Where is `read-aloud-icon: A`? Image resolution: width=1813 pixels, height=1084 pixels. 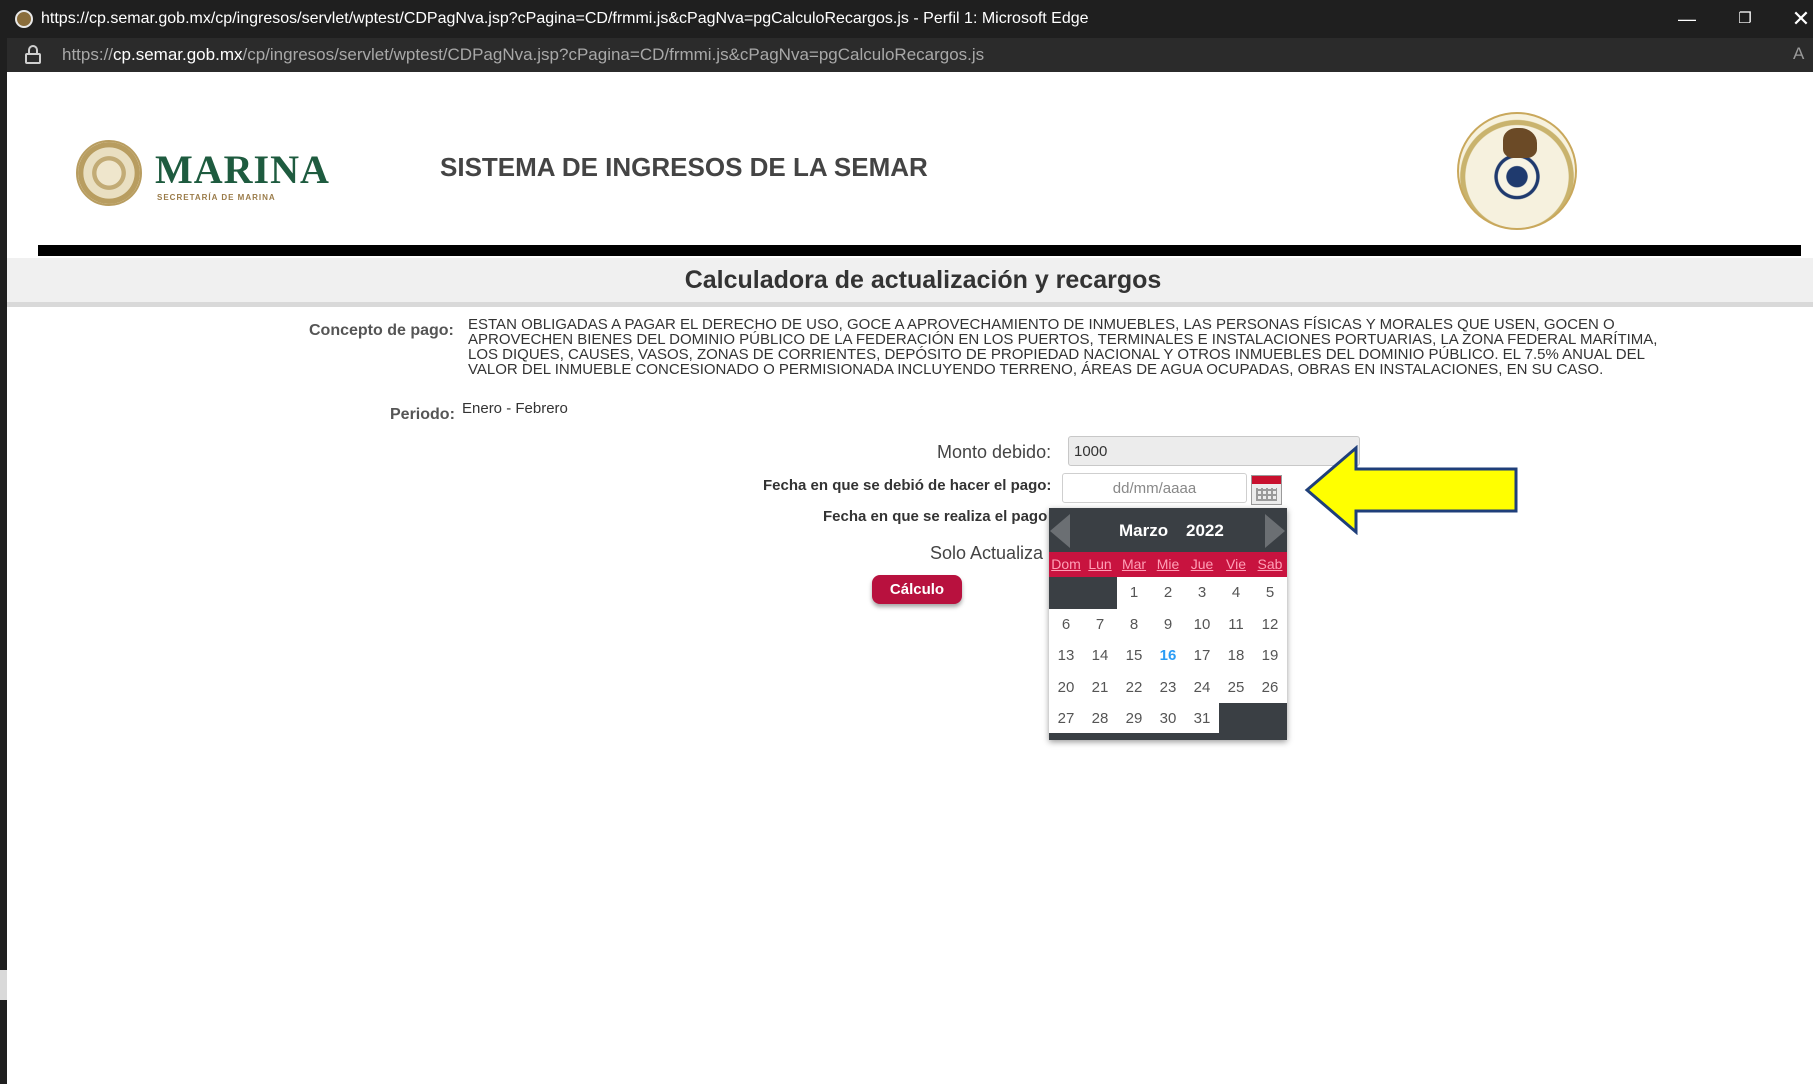
read-aloud-icon: A is located at coordinates (1798, 54).